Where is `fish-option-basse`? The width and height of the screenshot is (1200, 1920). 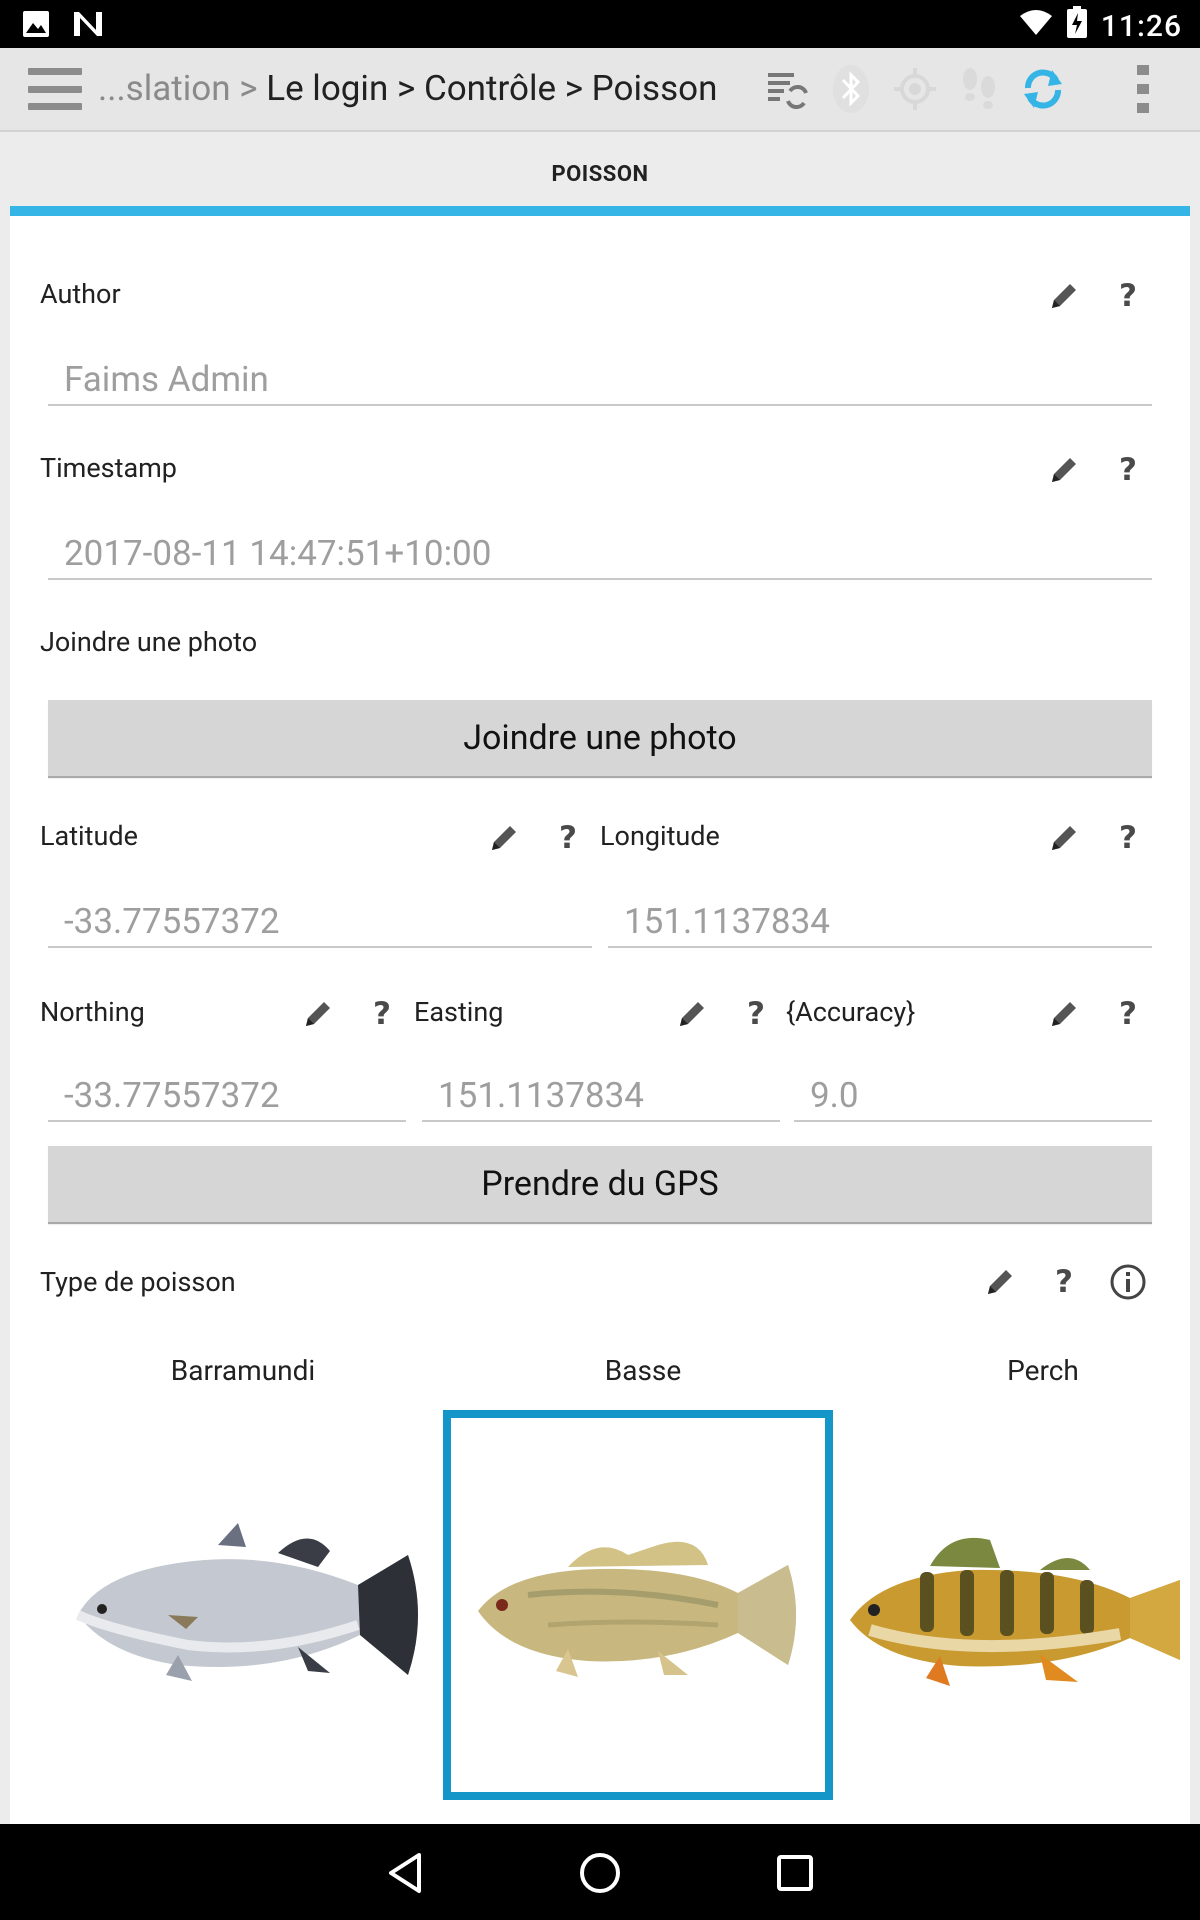
fish-option-basse is located at coordinates (638, 1605).